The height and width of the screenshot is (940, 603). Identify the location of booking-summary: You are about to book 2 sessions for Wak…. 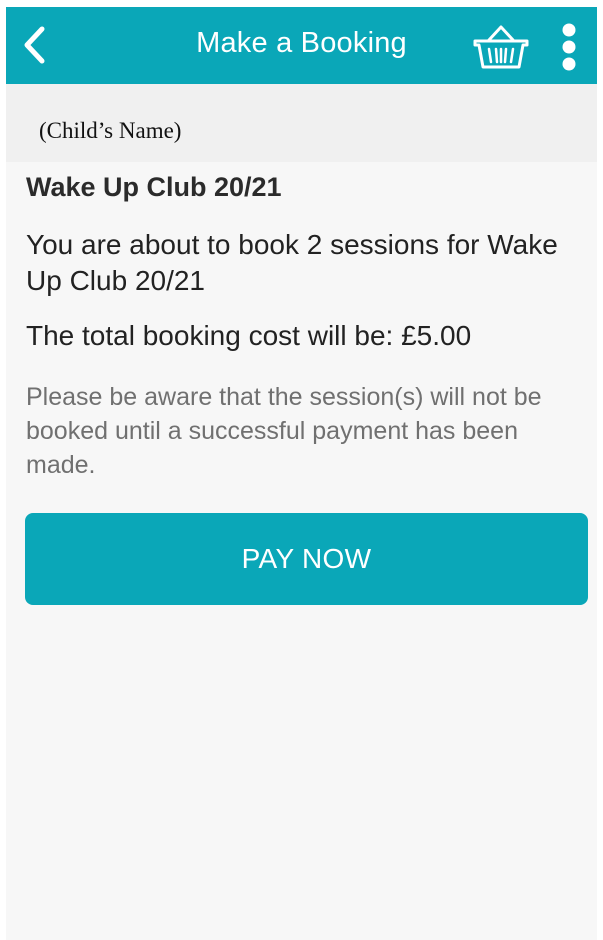
(292, 262).